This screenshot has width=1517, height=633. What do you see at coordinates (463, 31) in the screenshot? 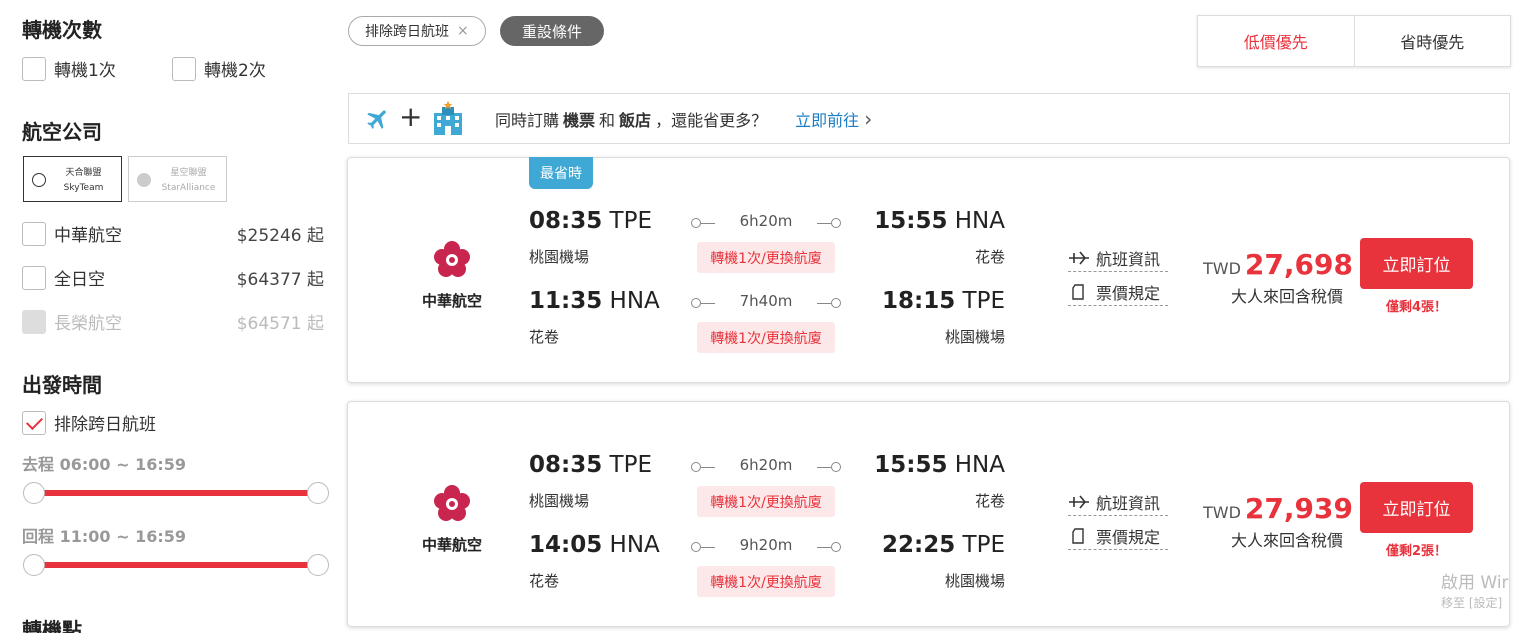
I see `close-icon: ×` at bounding box center [463, 31].